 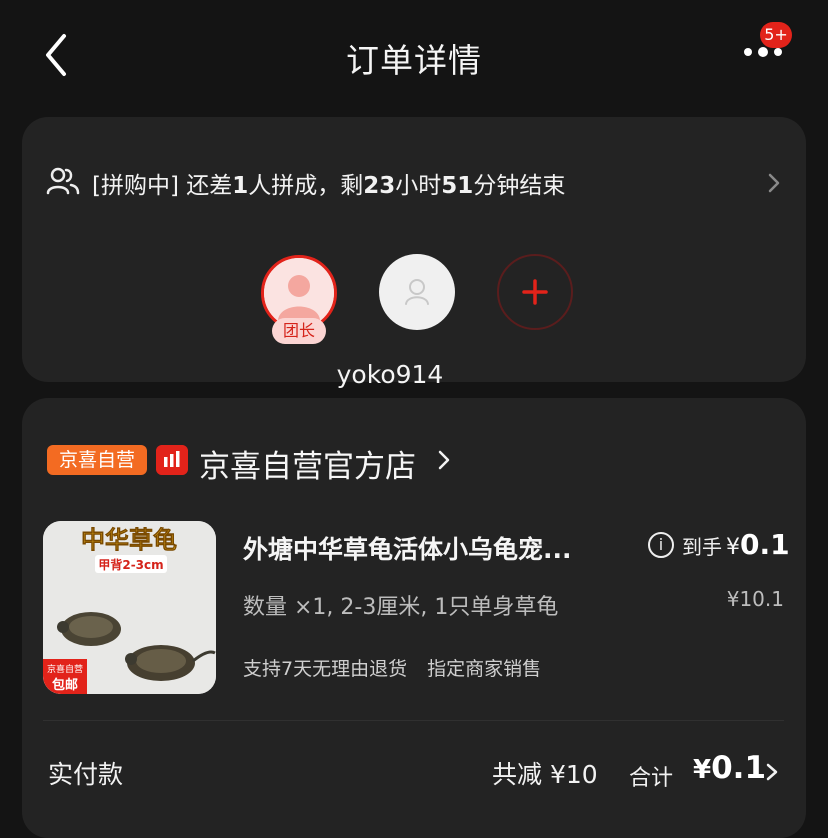 What do you see at coordinates (86, 774) in the screenshot?
I see `paid-label: 实付款` at bounding box center [86, 774].